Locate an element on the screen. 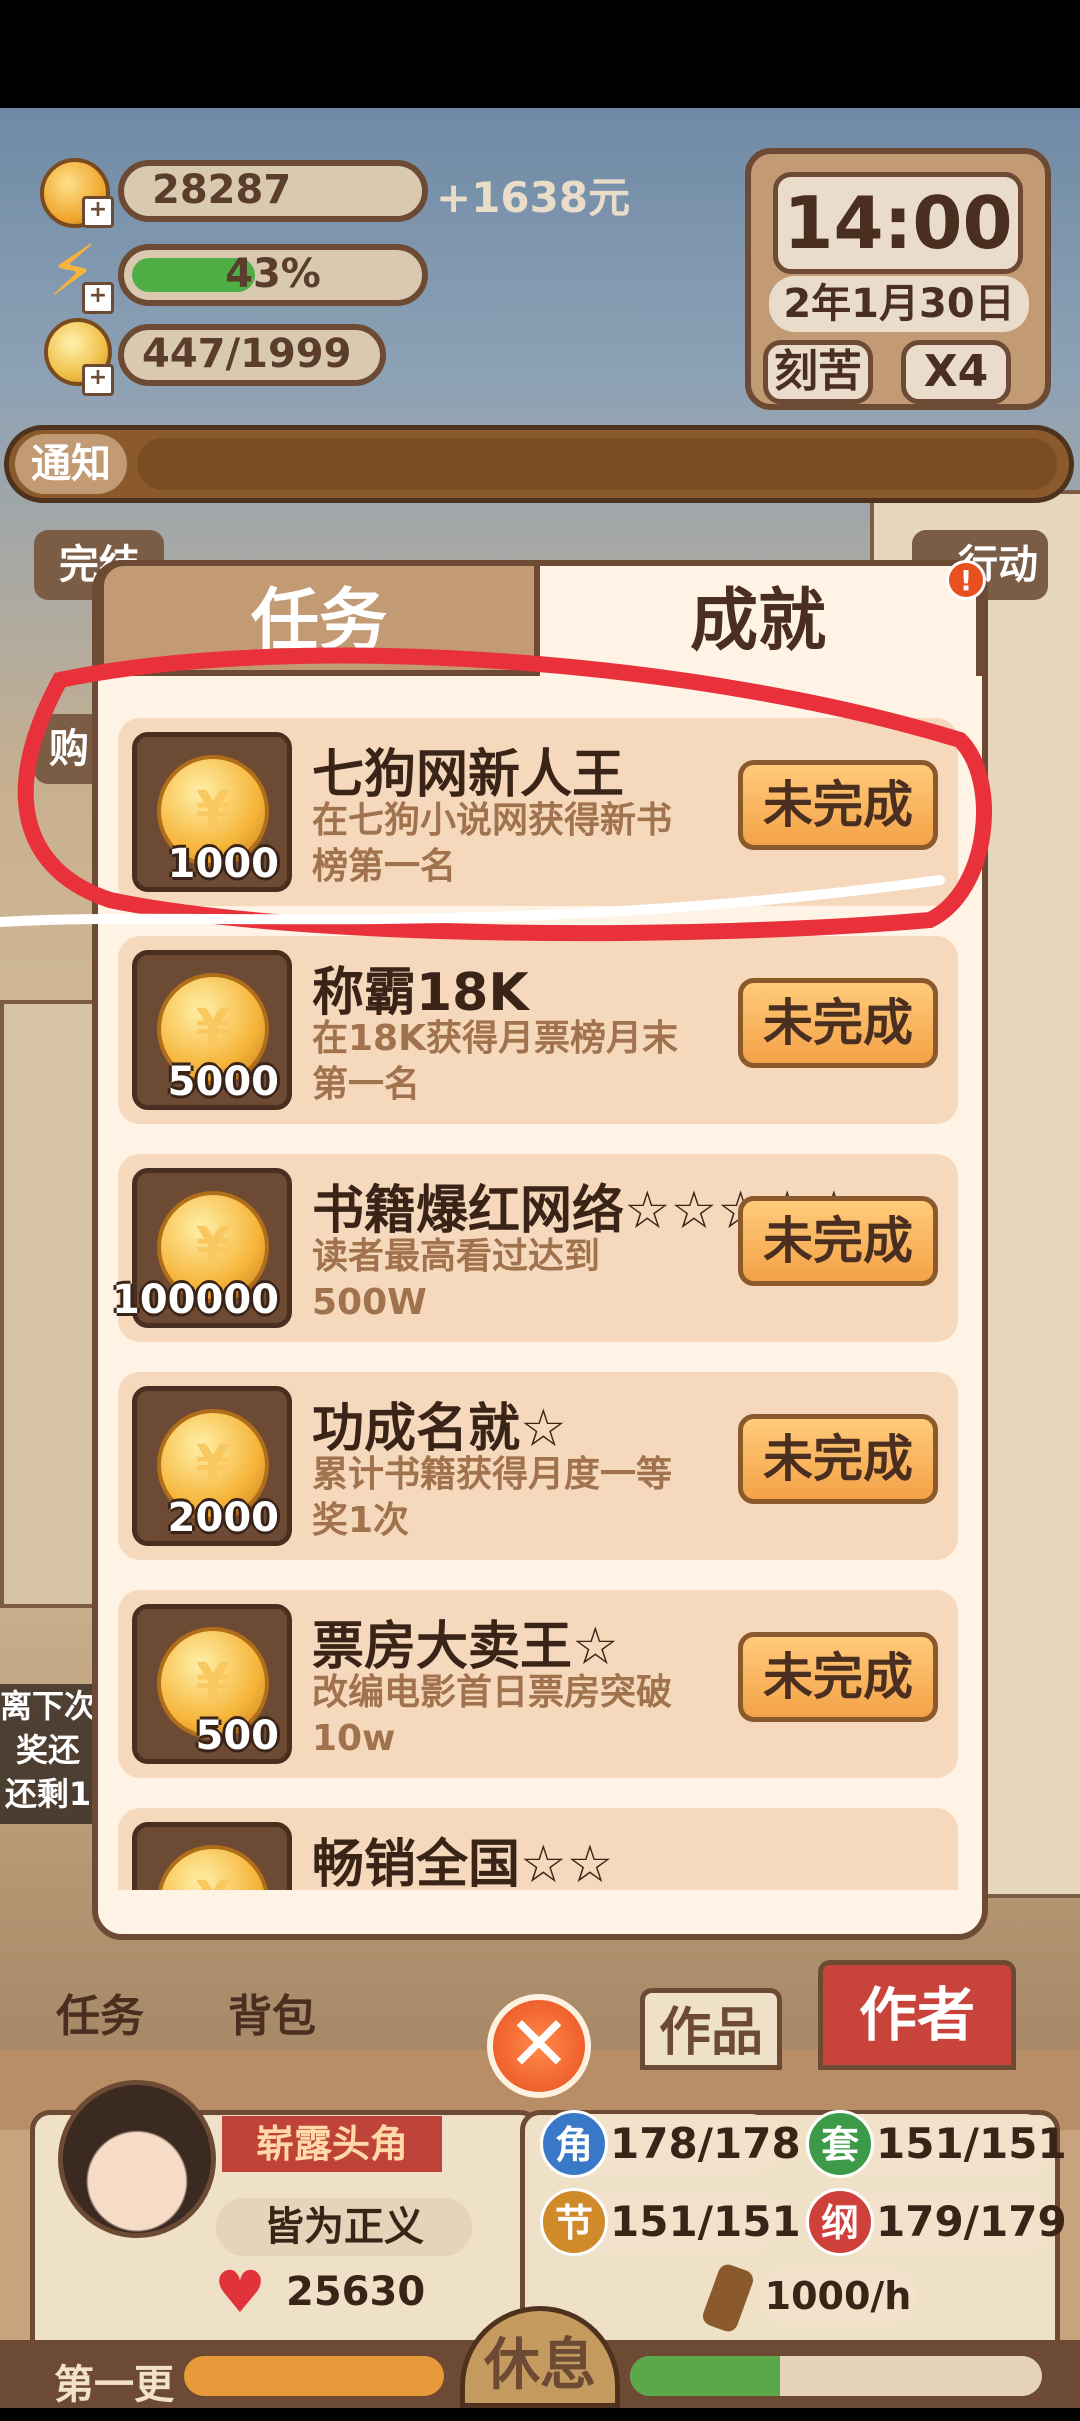 The height and width of the screenshot is (2421, 1080). reward-icon: ¥100000 is located at coordinates (202, 1248).